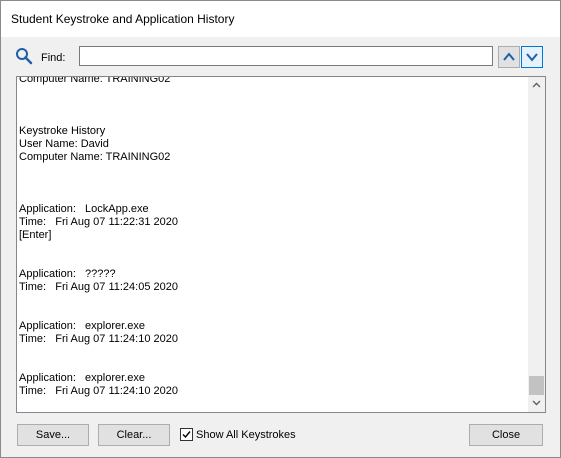 The image size is (561, 458). I want to click on find-input, so click(286, 56).